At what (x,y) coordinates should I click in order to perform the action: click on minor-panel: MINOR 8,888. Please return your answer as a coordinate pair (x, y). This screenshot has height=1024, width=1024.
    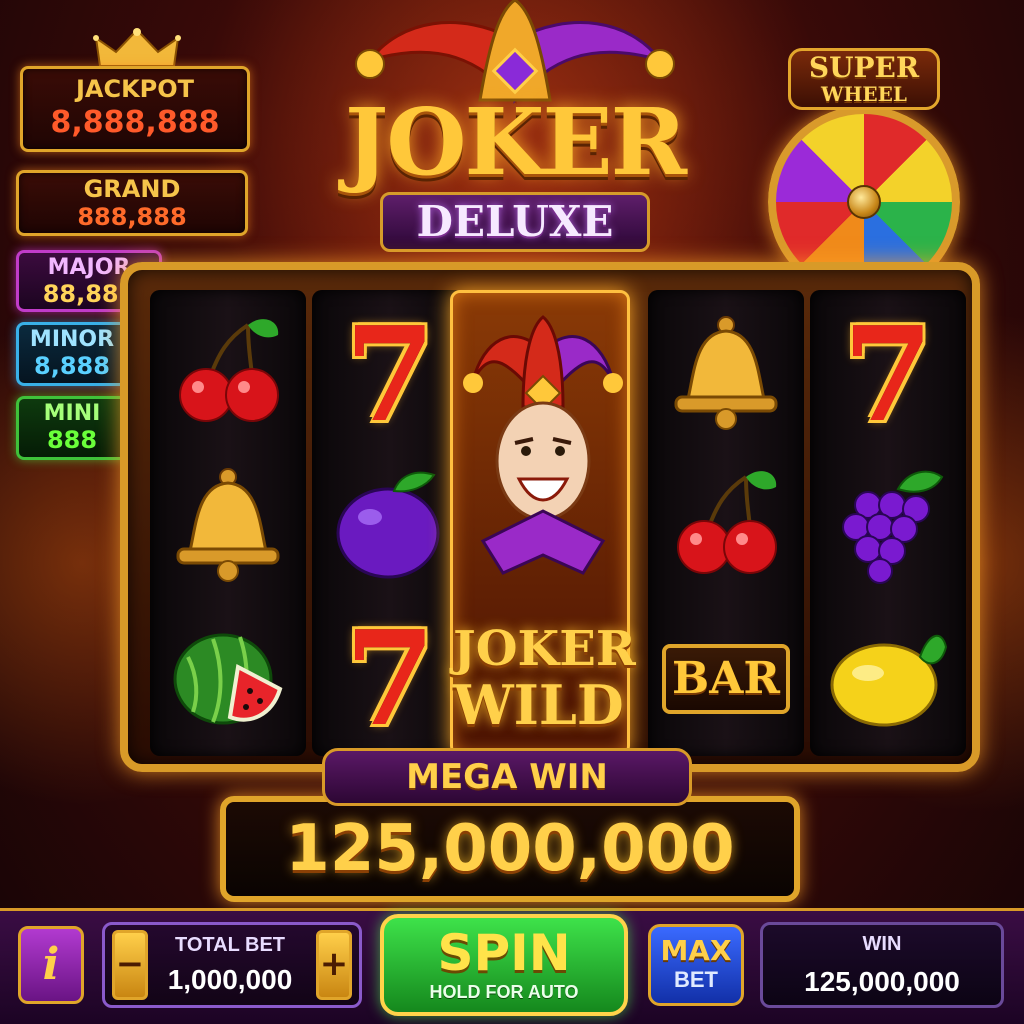
    Looking at the image, I should click on (72, 354).